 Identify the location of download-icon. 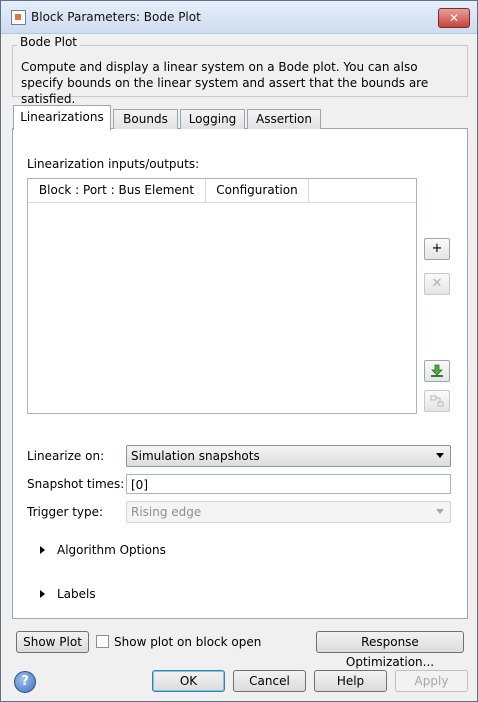
(437, 370).